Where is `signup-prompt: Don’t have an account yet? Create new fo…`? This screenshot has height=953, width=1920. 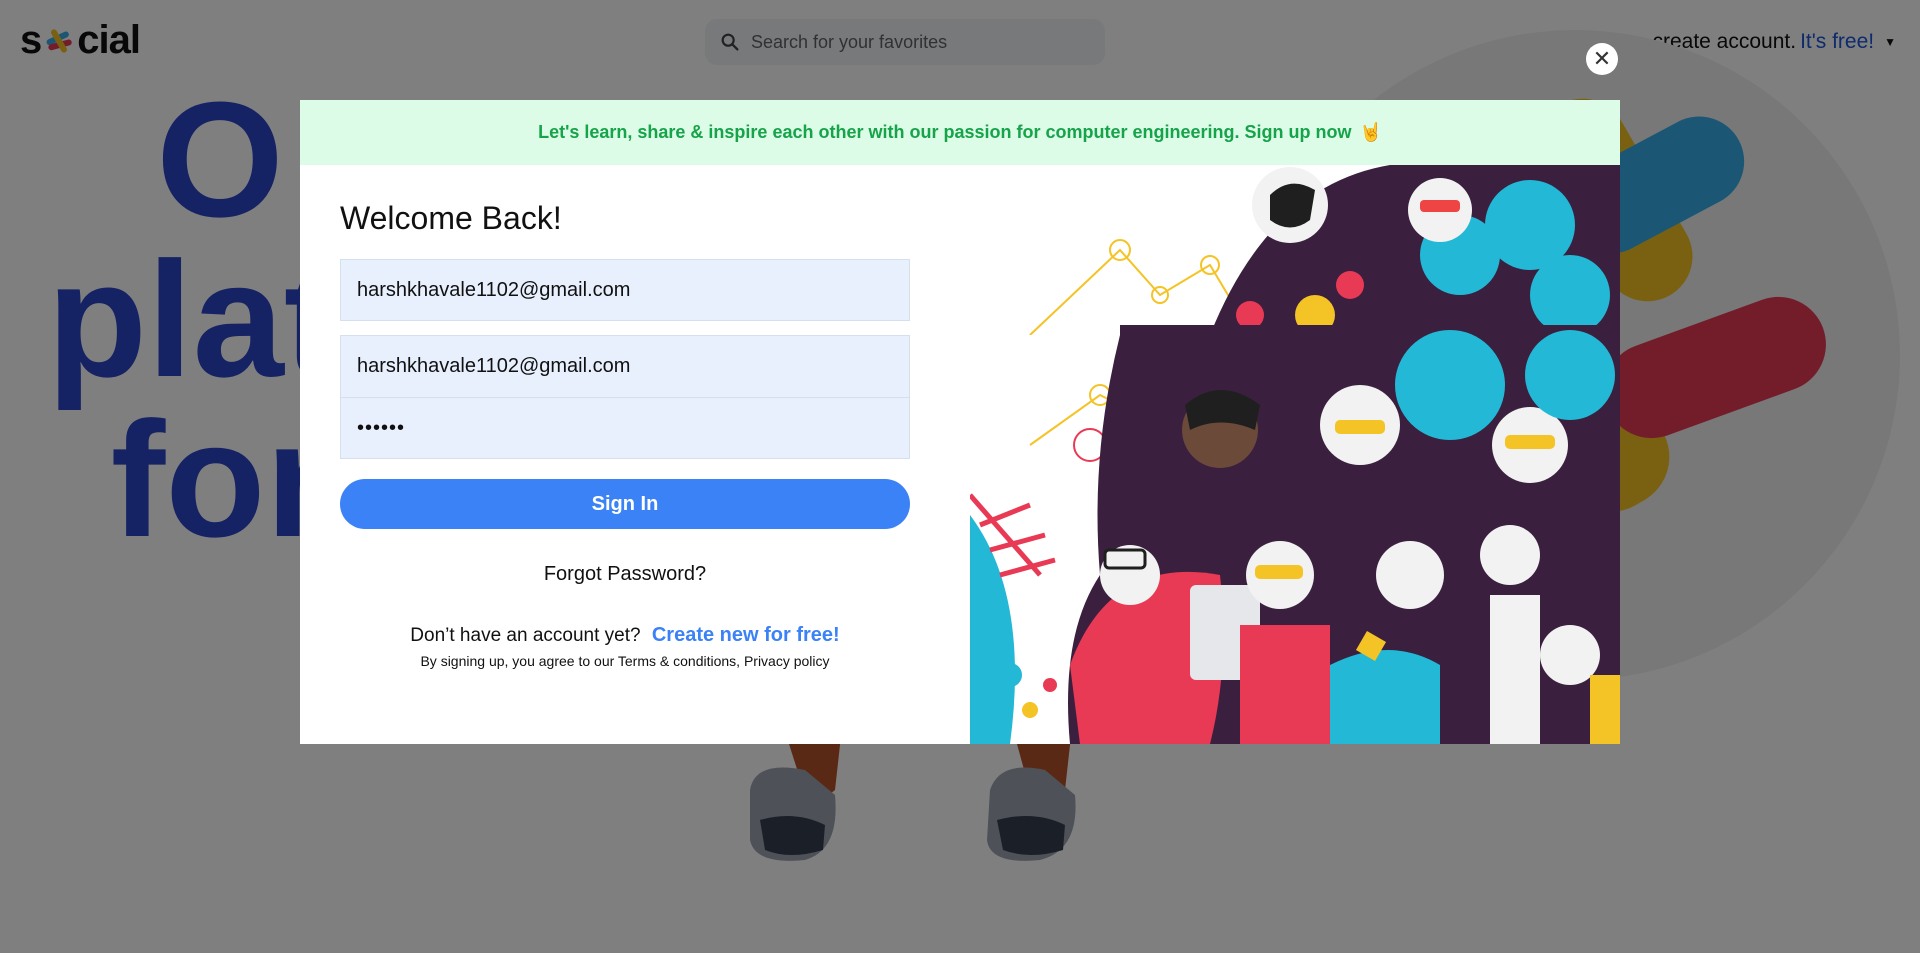
signup-prompt: Don’t have an account yet? Create new fo… is located at coordinates (625, 635).